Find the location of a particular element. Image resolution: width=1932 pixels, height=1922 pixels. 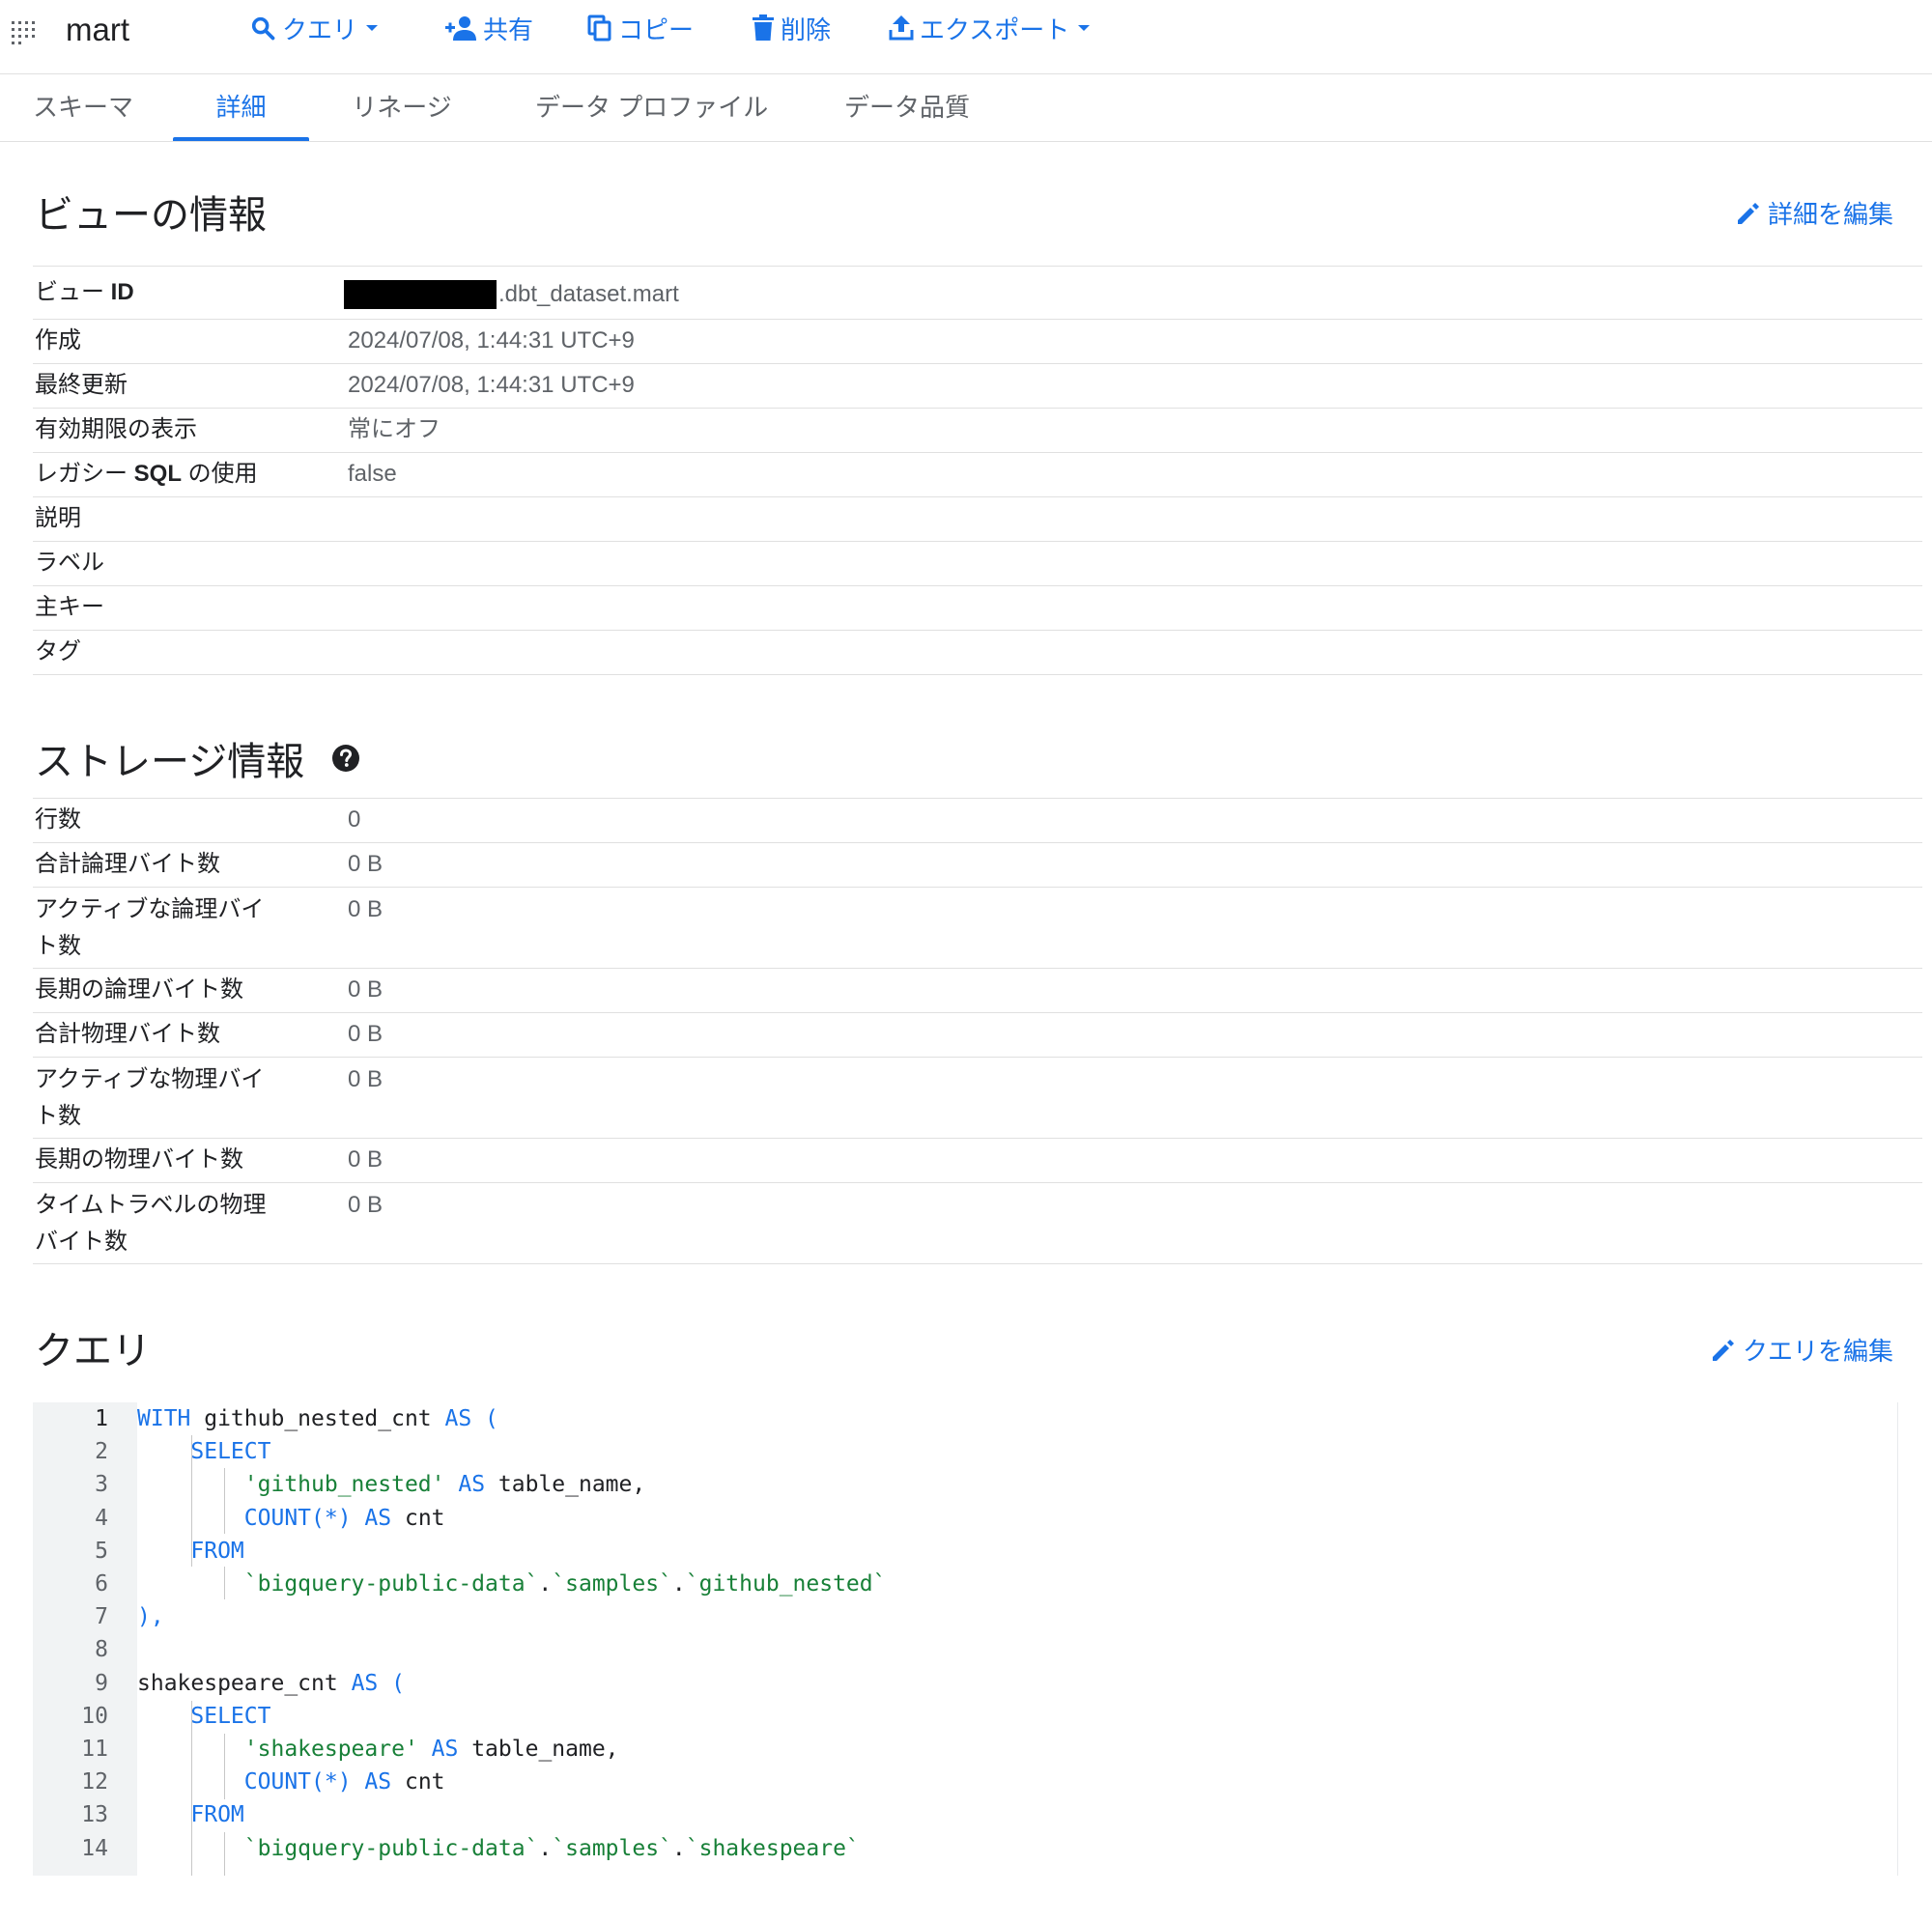

upload-icon is located at coordinates (901, 28).